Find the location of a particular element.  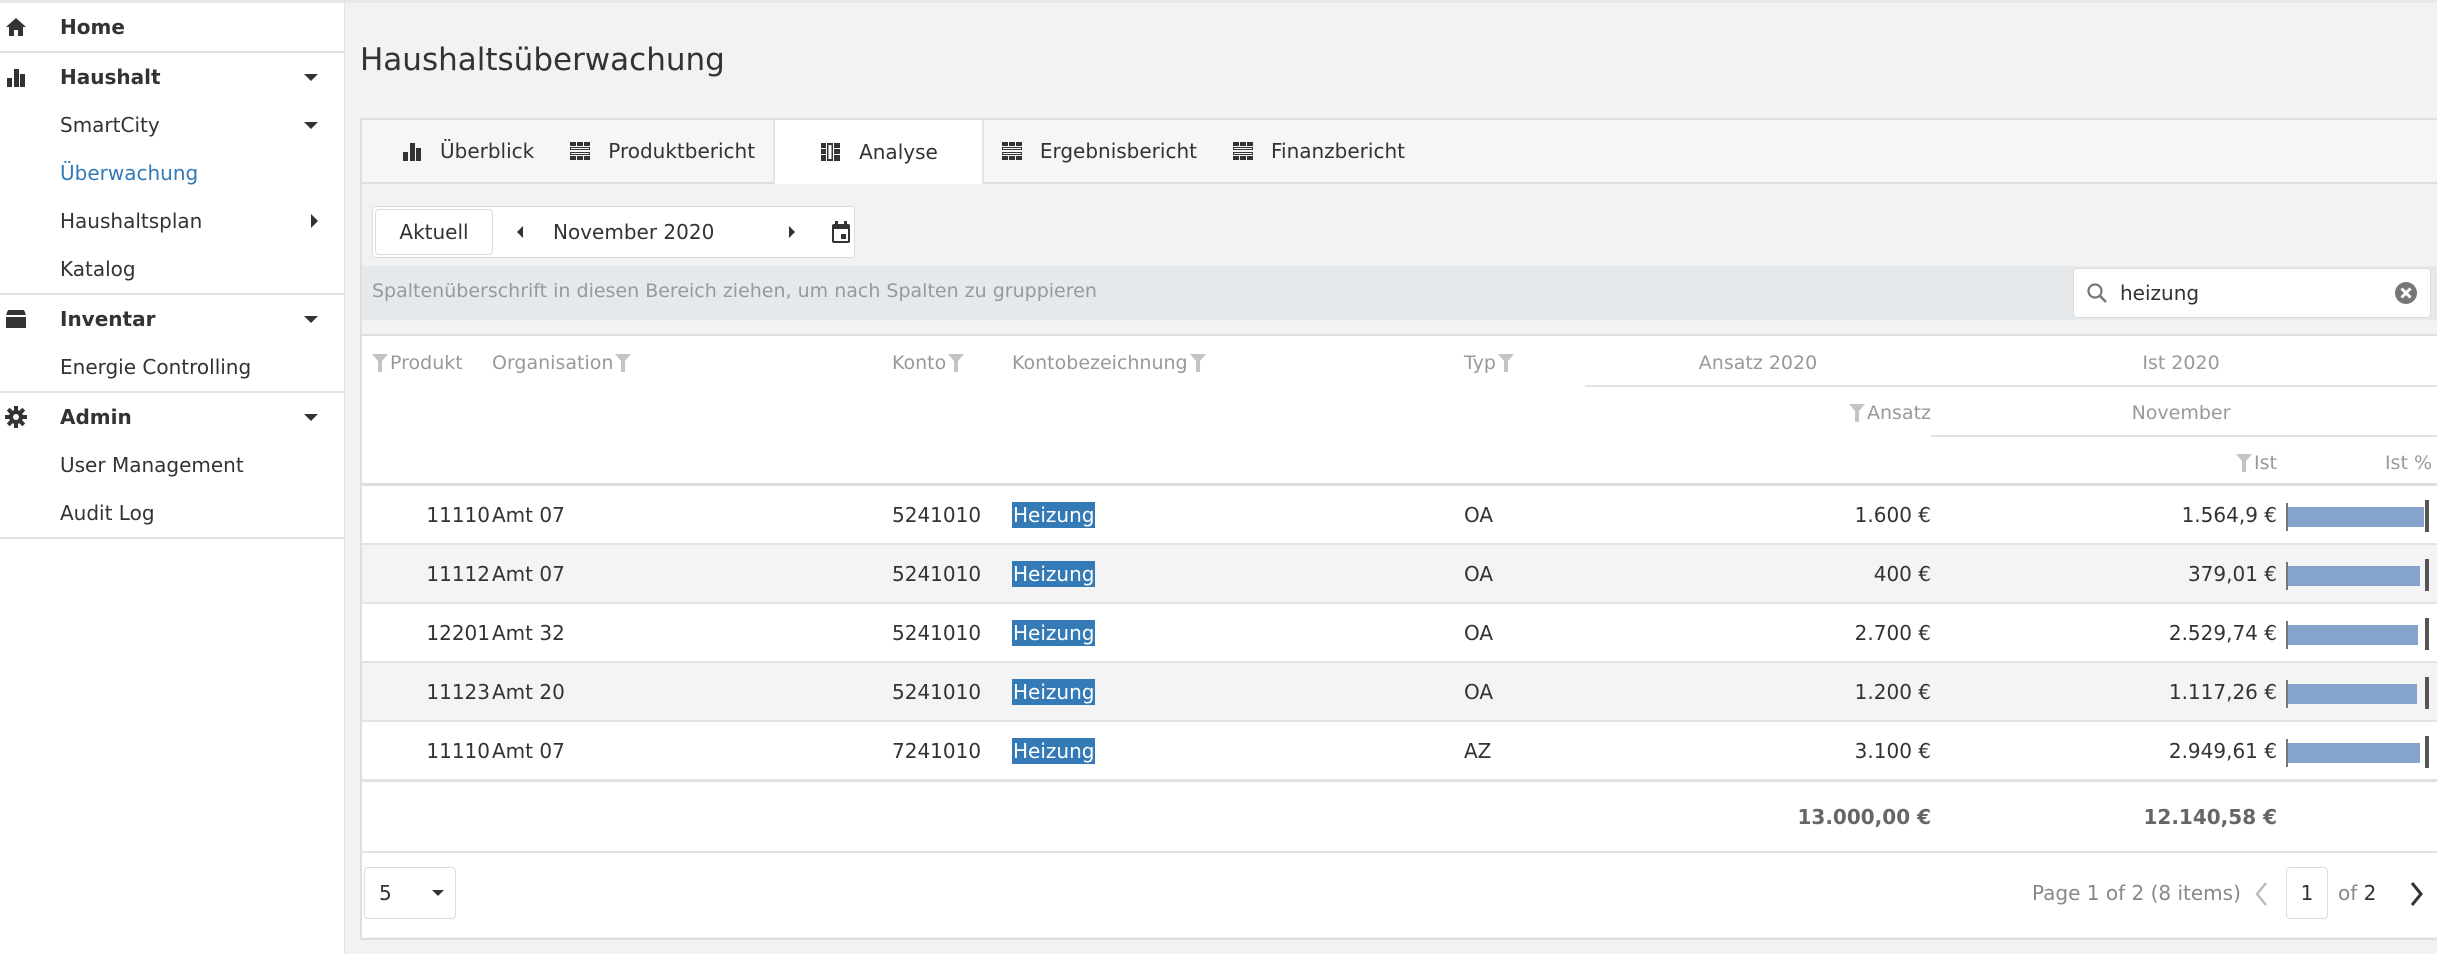

archive-icon is located at coordinates (16, 319).